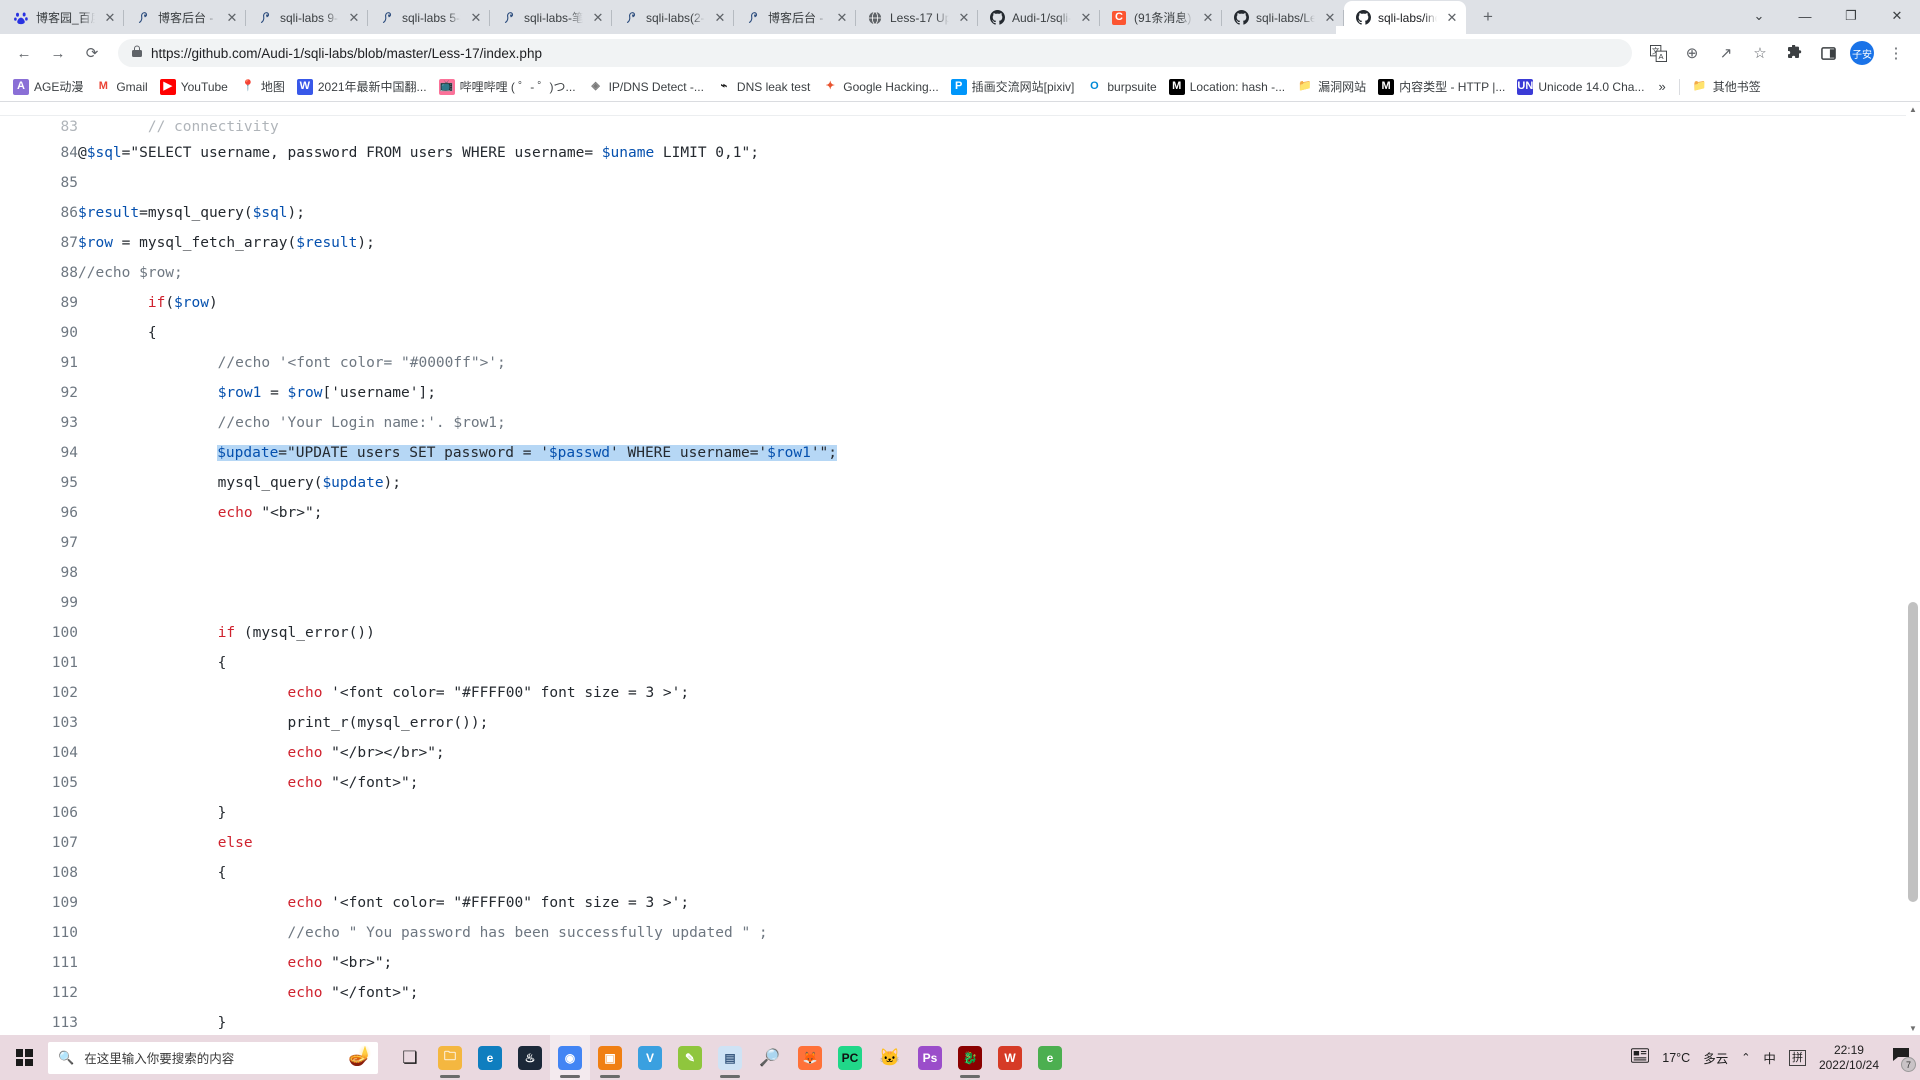  I want to click on browser-tab-6: 博客后台 - 博 ✕, so click(795, 17).